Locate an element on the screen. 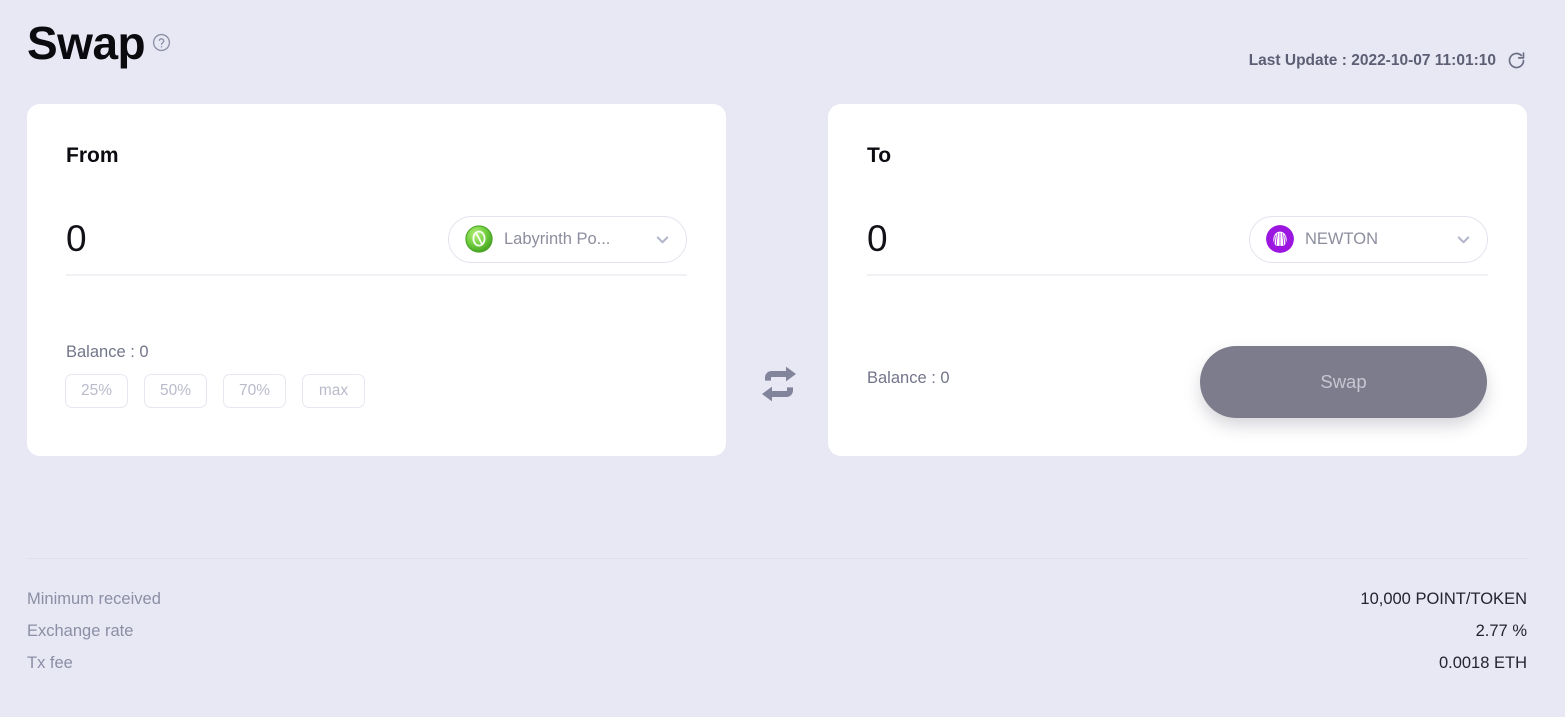  green-coin-icon is located at coordinates (479, 239).